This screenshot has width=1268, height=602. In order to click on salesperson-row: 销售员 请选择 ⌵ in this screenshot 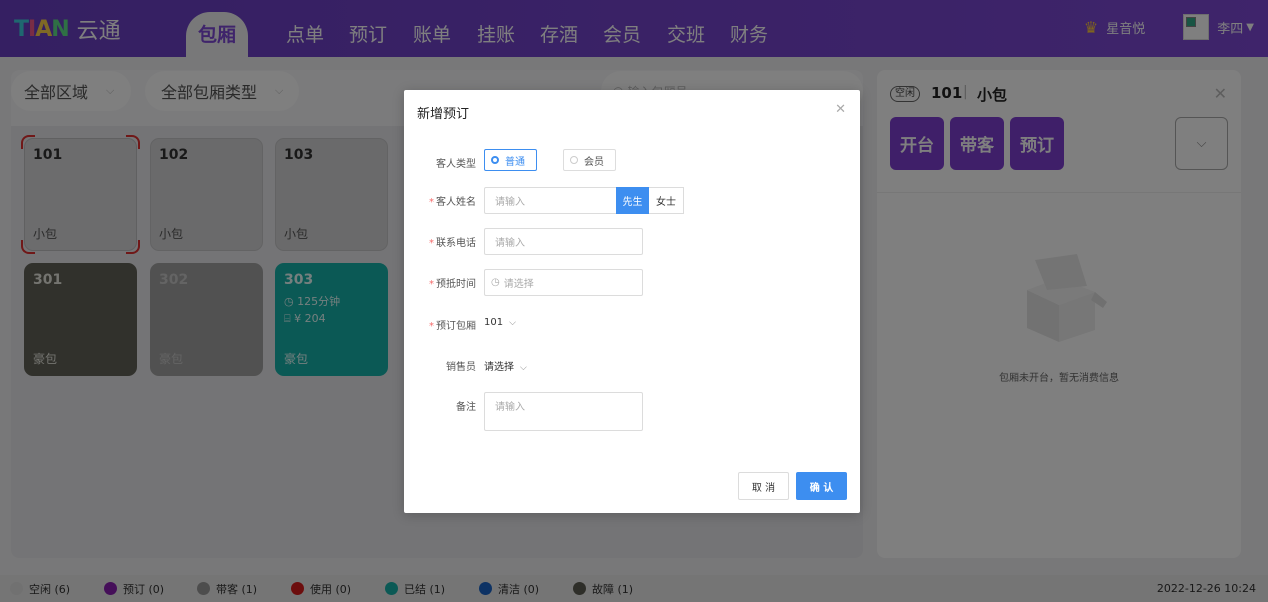, I will do `click(632, 365)`.